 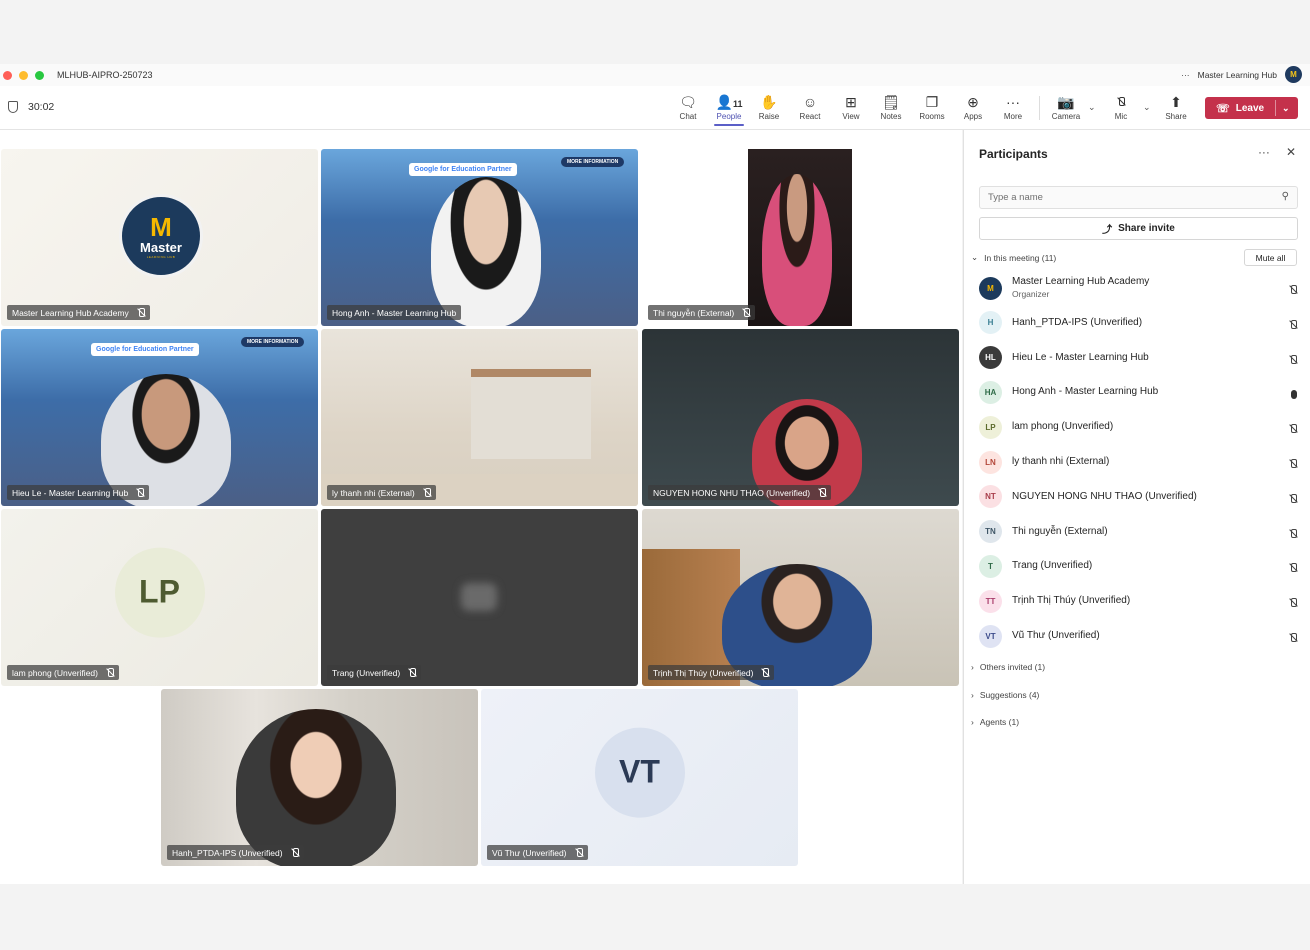 I want to click on search-input, so click(x=1120, y=197).